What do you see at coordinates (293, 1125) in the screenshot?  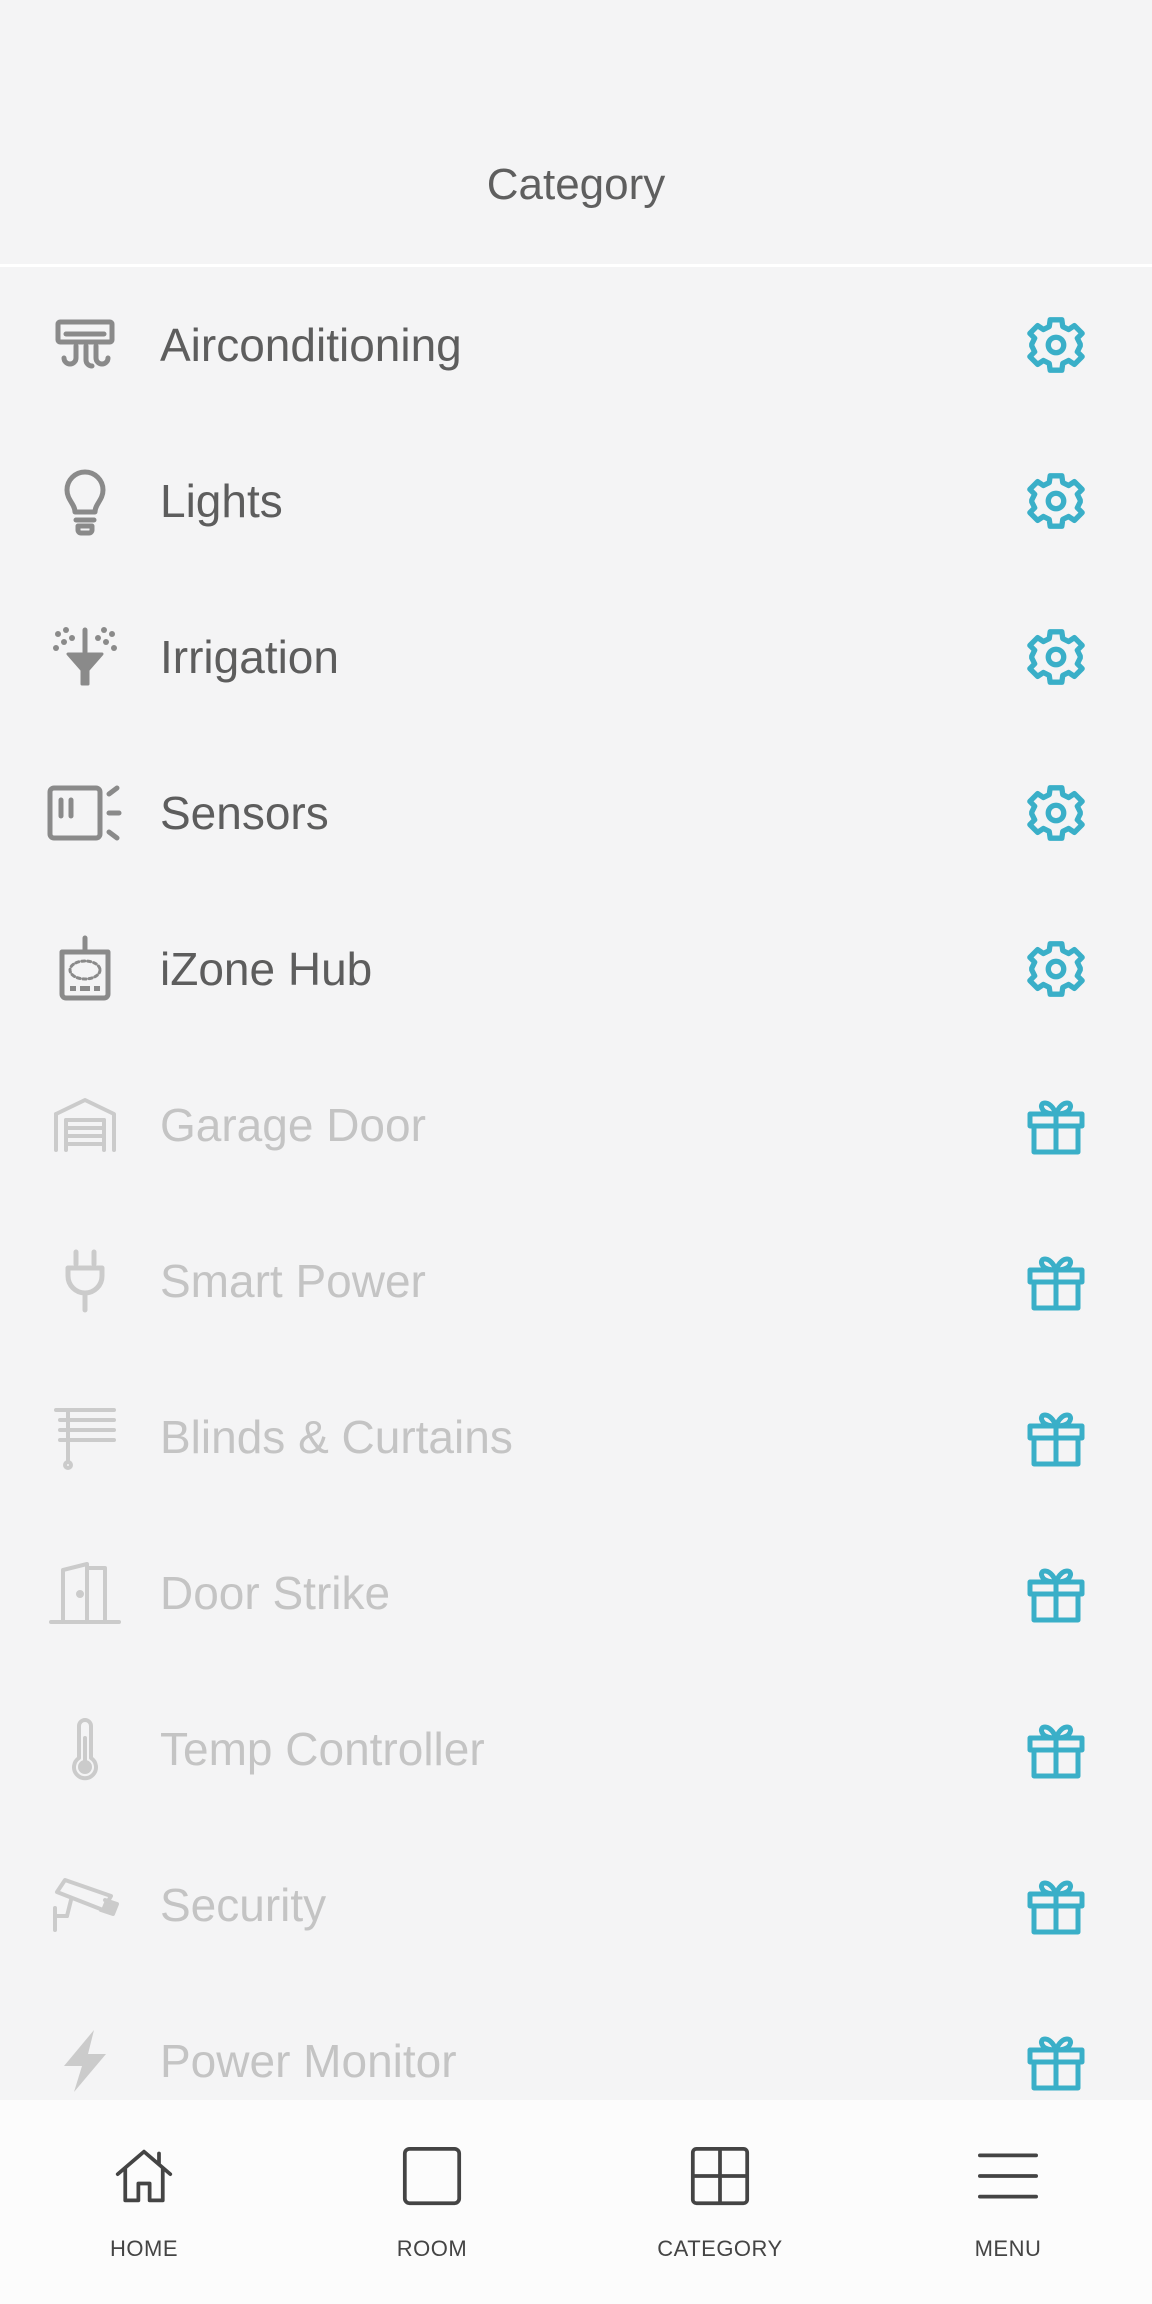 I see `category-label: Garage Door` at bounding box center [293, 1125].